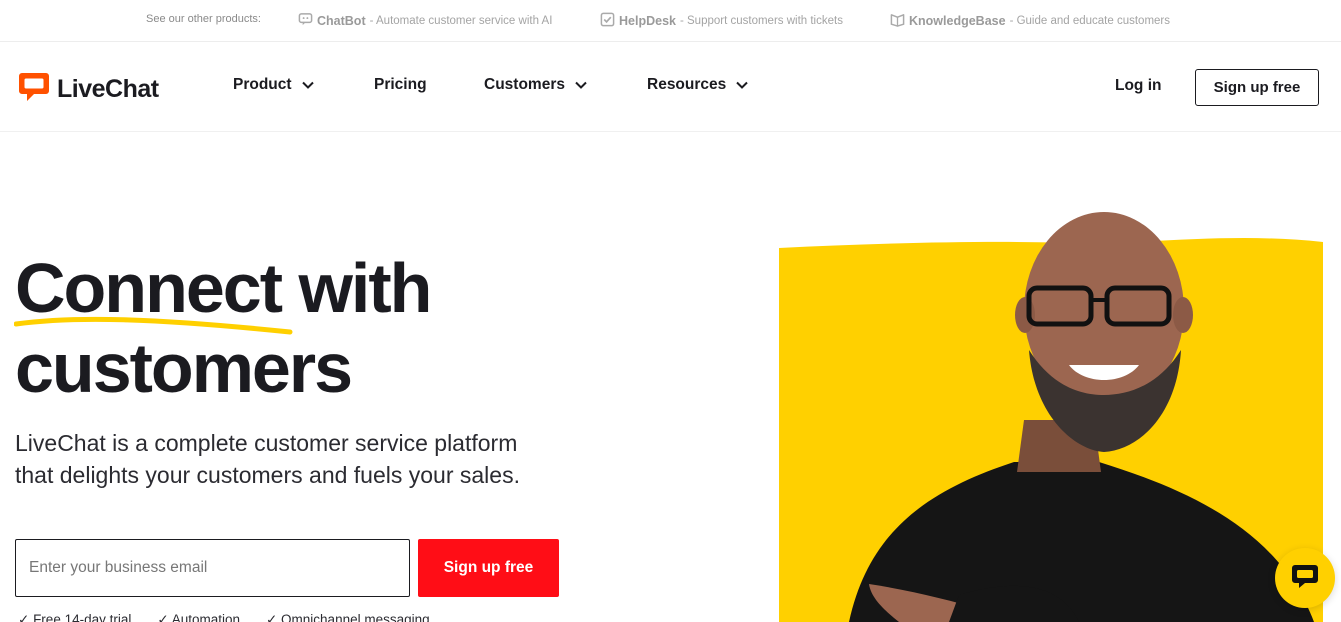 This screenshot has width=1341, height=622. Describe the element at coordinates (205, 617) in the screenshot. I see `feature-label: Automation` at that location.